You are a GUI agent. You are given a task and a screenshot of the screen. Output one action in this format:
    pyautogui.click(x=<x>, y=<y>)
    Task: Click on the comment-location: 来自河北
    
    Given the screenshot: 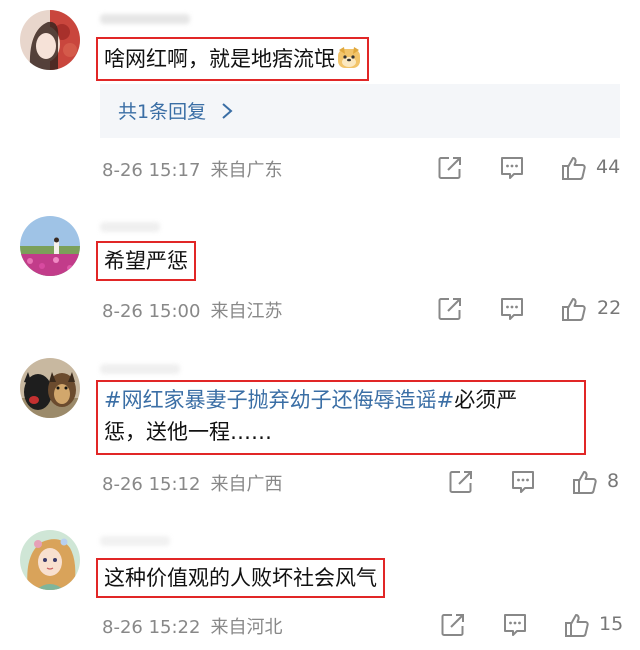 What is the action you would take?
    pyautogui.click(x=246, y=627)
    